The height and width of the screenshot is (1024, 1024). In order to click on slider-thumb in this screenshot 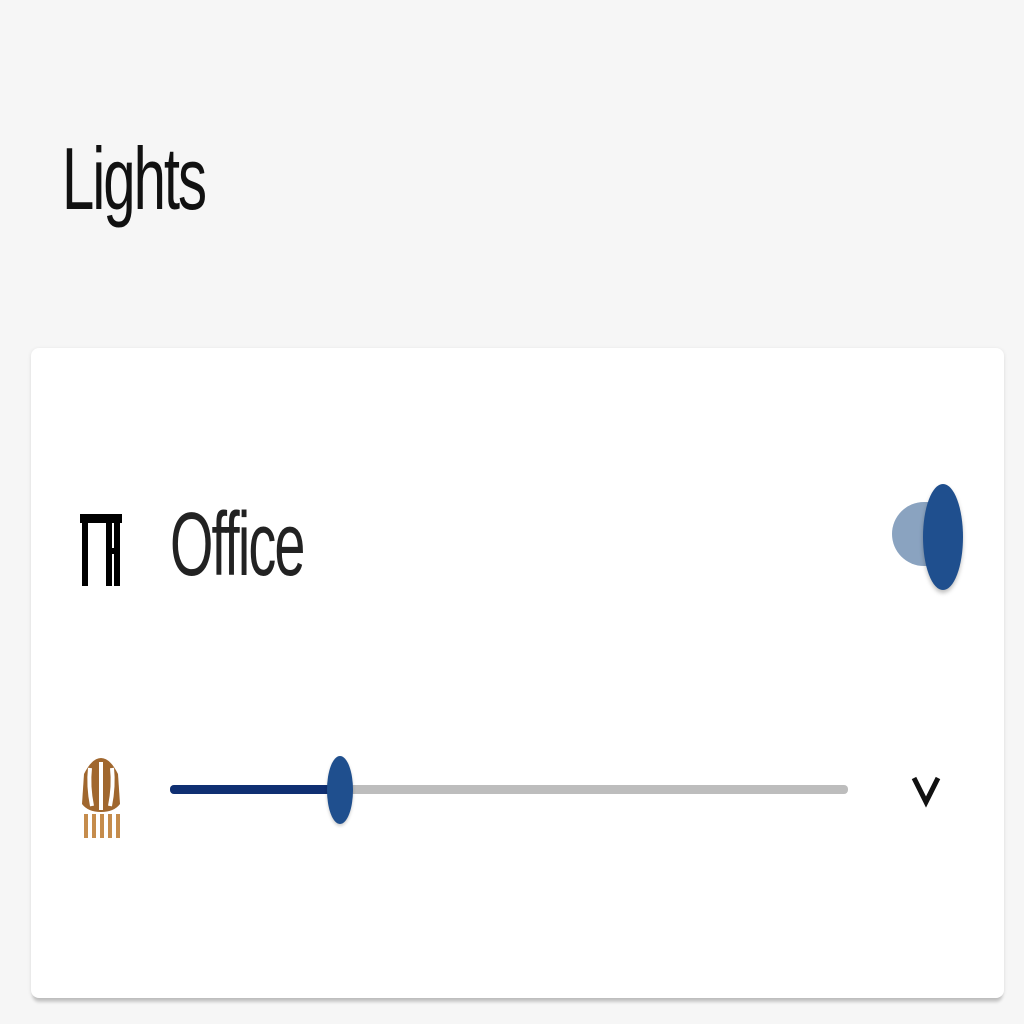, I will do `click(339, 790)`.